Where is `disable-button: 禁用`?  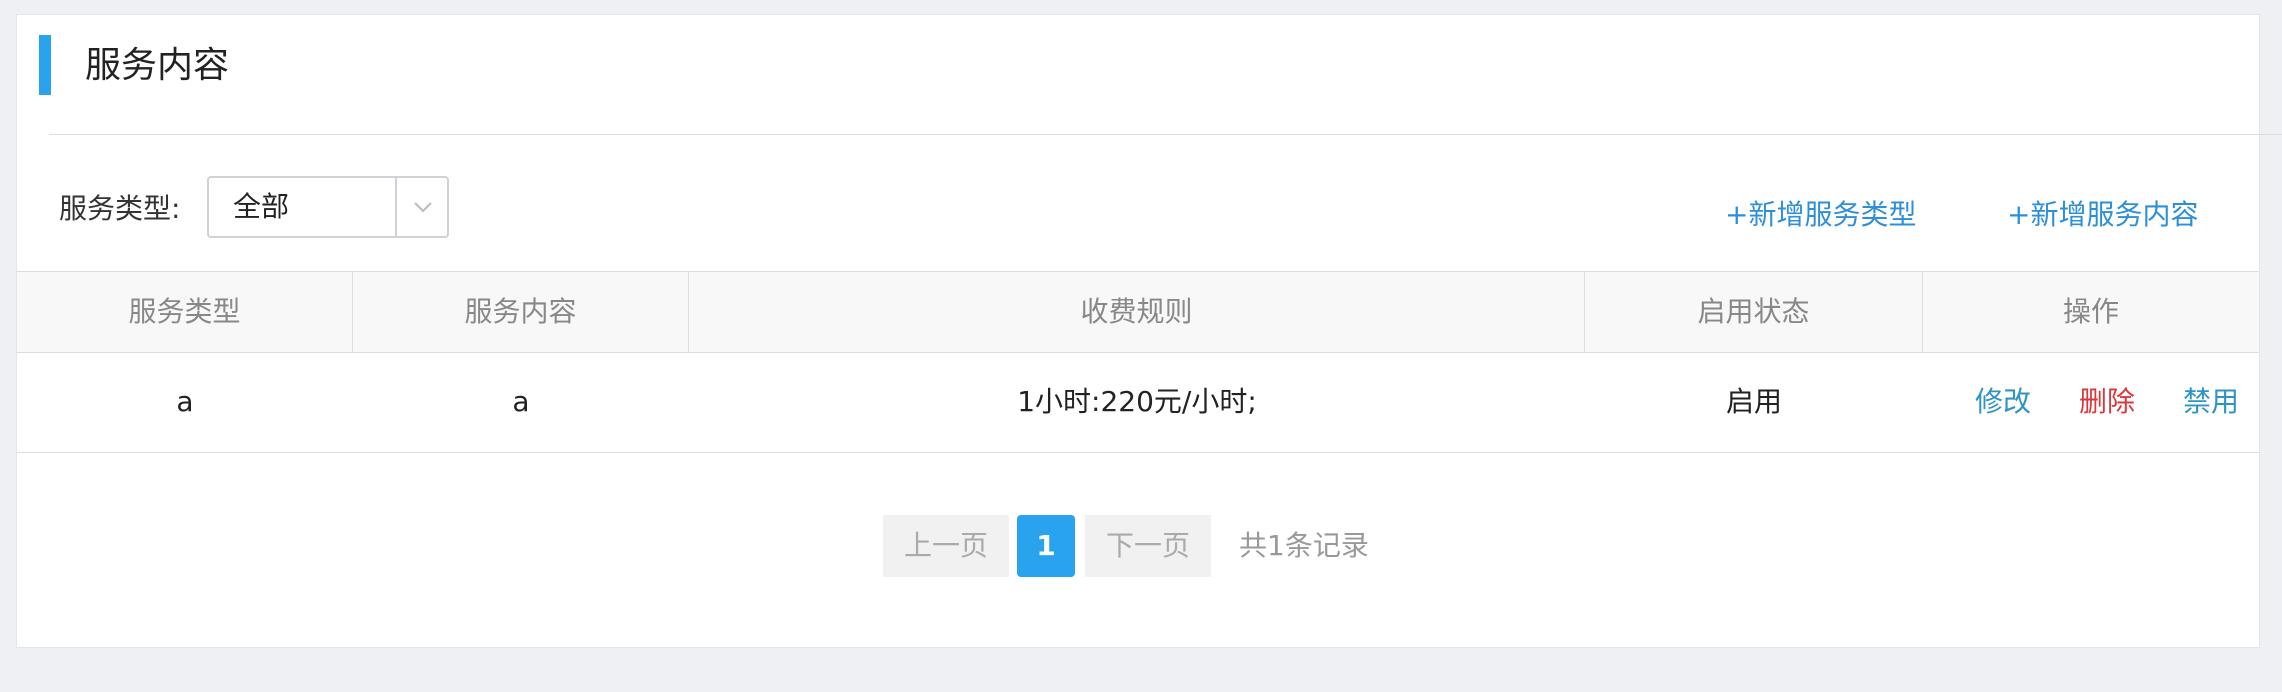 disable-button: 禁用 is located at coordinates (2211, 402).